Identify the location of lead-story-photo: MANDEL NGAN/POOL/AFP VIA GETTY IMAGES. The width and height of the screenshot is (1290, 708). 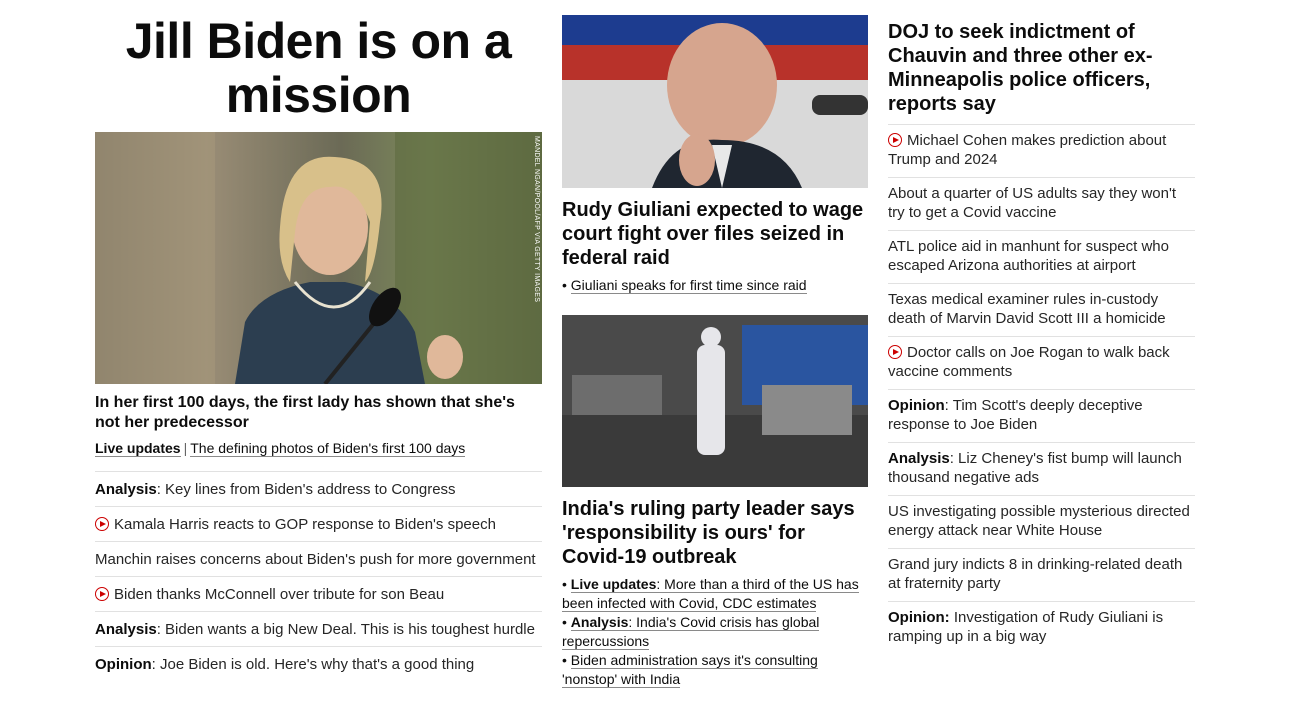
(318, 258).